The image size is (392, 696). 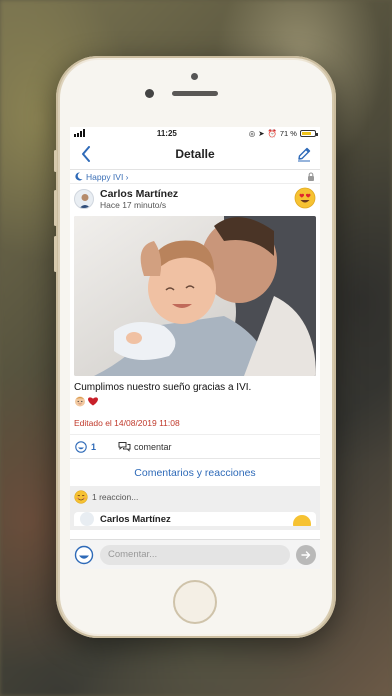 What do you see at coordinates (93, 447) in the screenshot?
I see `reaction-count: 1` at bounding box center [93, 447].